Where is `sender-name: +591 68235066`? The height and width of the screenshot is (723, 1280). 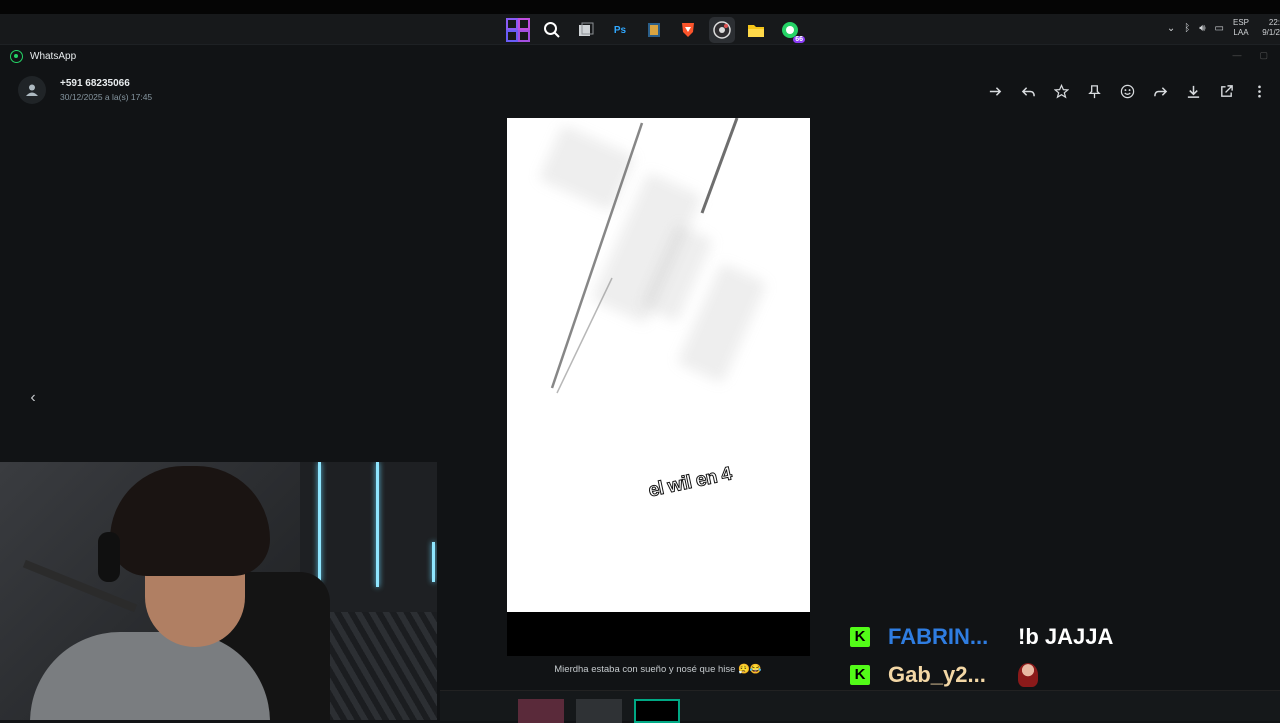 sender-name: +591 68235066 is located at coordinates (106, 83).